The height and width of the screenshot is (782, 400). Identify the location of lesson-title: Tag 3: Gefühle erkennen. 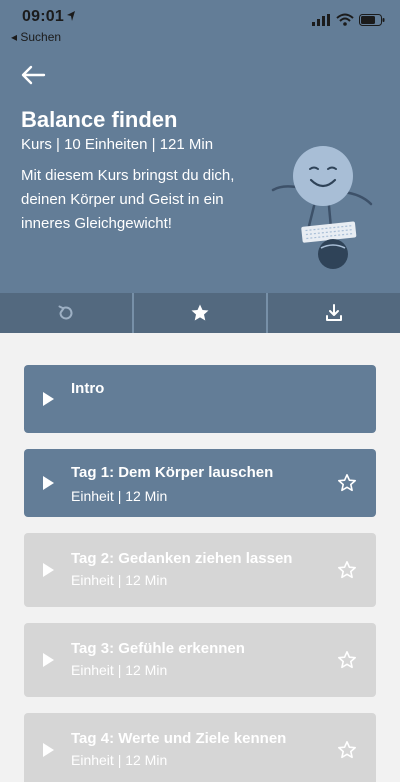
(158, 648).